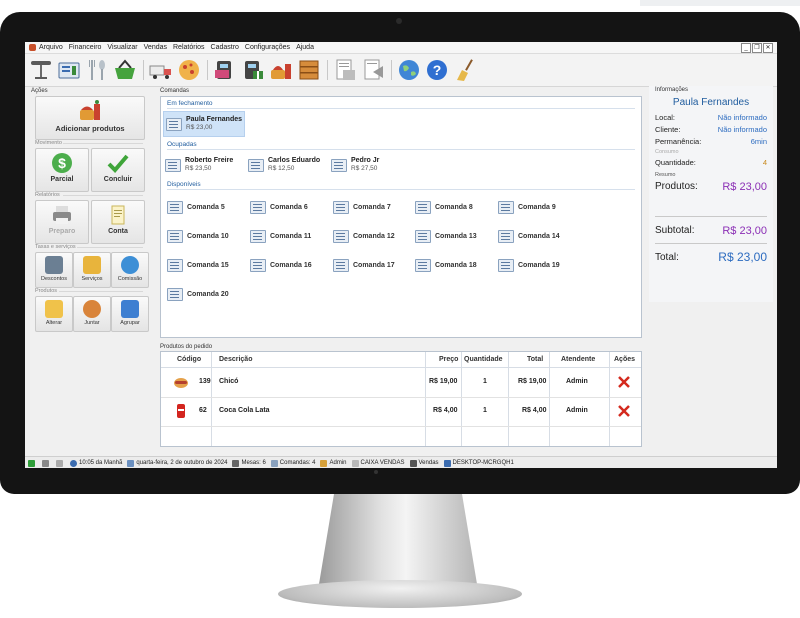  I want to click on header-codigo: Código, so click(189, 359).